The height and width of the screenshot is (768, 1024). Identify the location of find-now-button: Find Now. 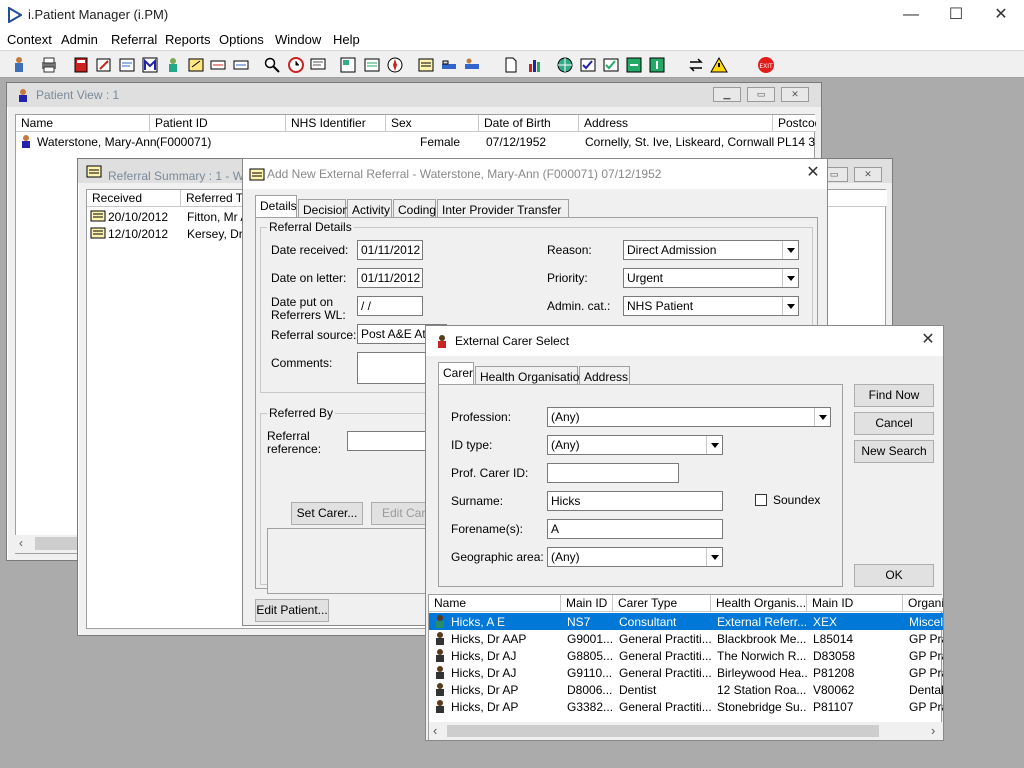
(894, 395).